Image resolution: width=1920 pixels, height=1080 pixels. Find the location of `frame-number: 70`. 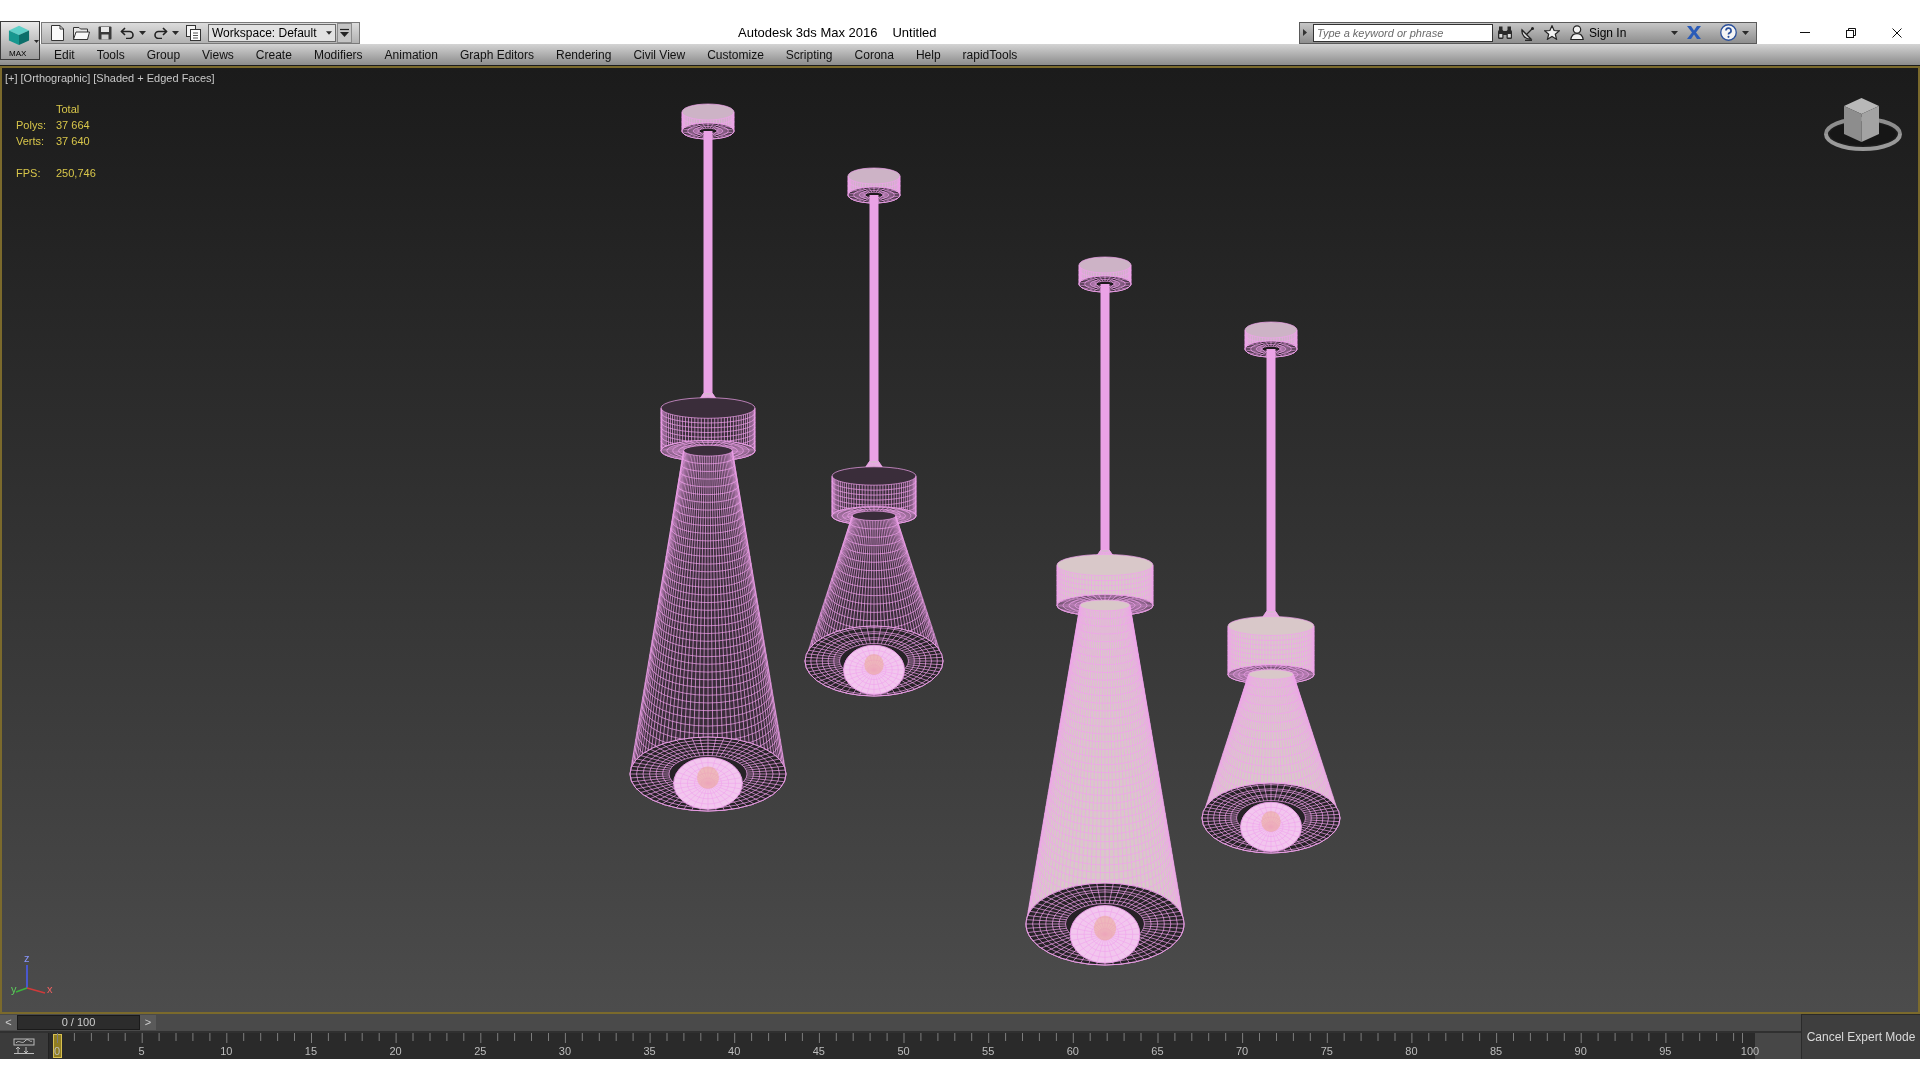

frame-number: 70 is located at coordinates (1242, 1051).